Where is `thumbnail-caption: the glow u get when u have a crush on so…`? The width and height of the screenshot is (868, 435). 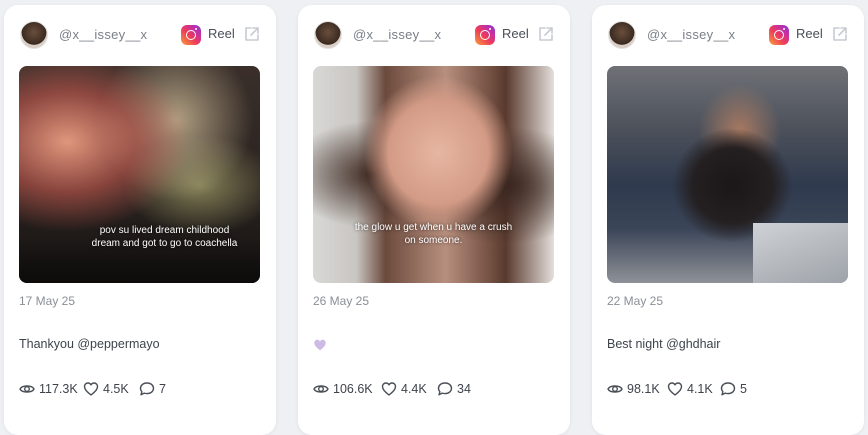
thumbnail-caption: the glow u get when u have a crush on so… is located at coordinates (433, 234).